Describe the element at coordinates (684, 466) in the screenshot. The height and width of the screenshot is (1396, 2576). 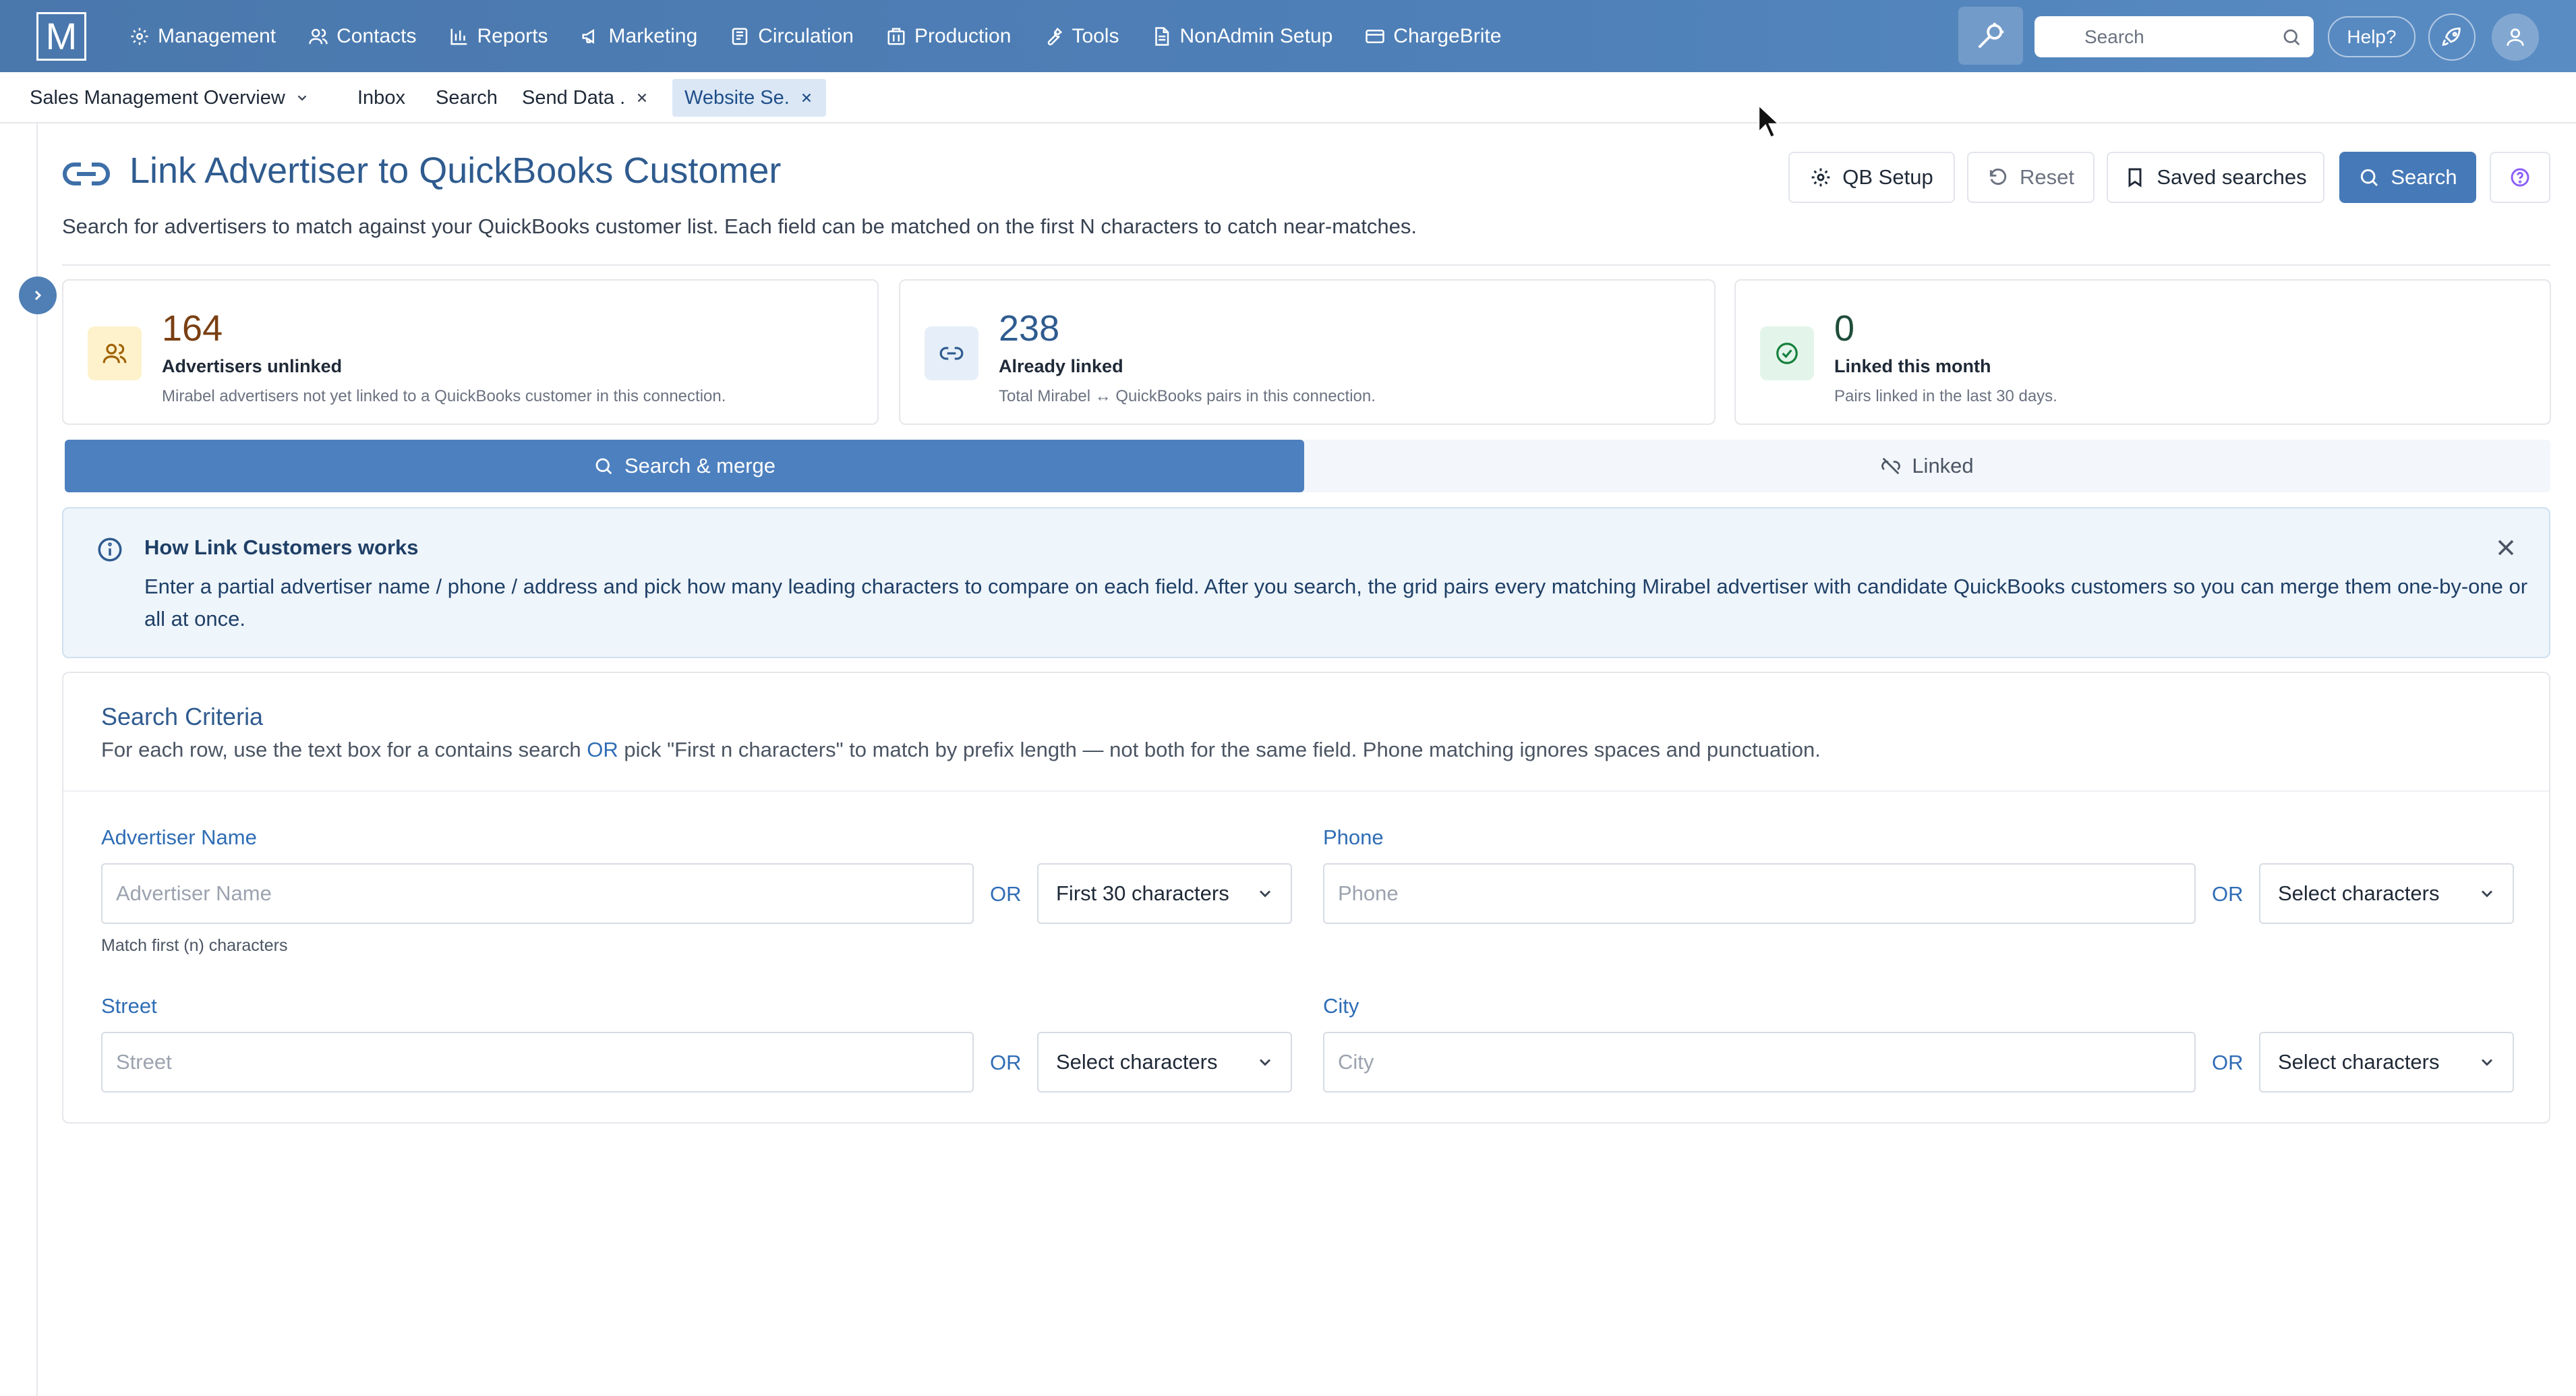
I see `tab-search-merge: Search & merge` at that location.